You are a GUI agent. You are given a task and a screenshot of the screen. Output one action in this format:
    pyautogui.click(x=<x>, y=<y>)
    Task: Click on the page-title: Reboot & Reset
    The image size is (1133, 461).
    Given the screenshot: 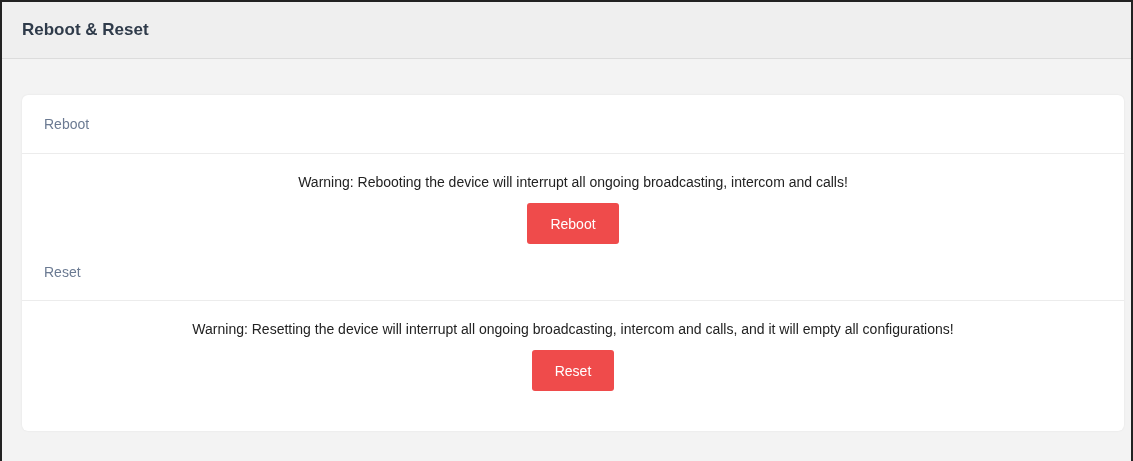 What is the action you would take?
    pyautogui.click(x=85, y=30)
    